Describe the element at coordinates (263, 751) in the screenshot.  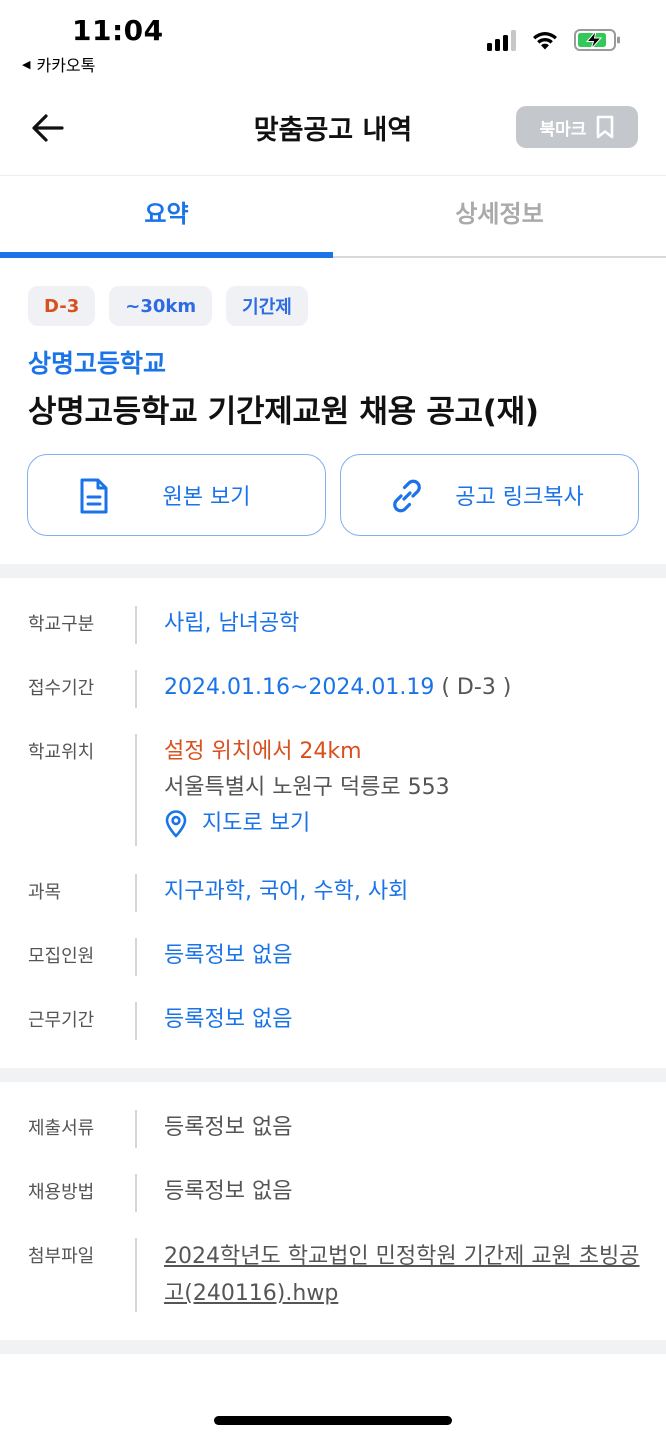
I see `location-distance: 설정 위치에서 24km` at that location.